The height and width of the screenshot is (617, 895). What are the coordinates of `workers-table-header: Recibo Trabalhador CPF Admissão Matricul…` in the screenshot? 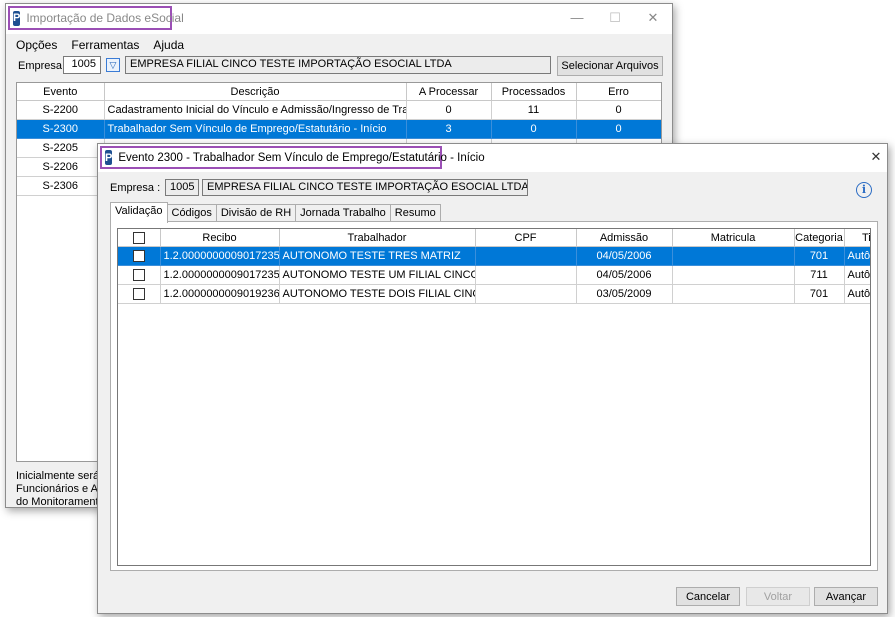 It's located at (494, 238).